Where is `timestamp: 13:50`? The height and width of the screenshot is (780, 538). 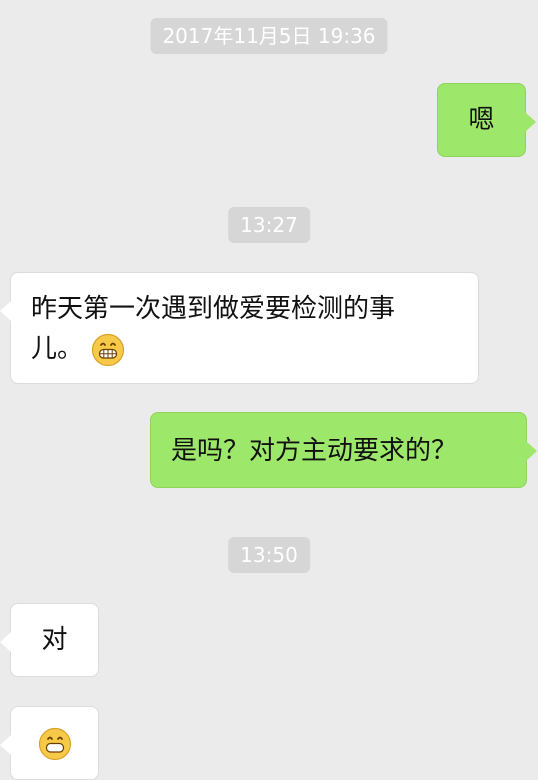
timestamp: 13:50 is located at coordinates (269, 555).